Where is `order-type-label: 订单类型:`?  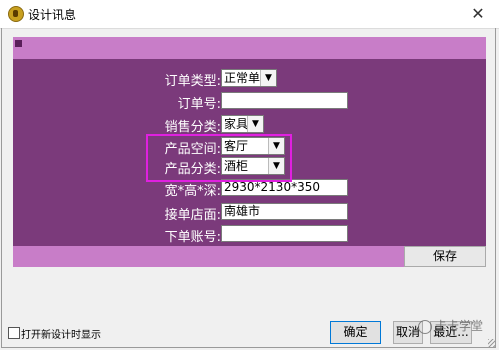
order-type-label: 订单类型: is located at coordinates (192, 81).